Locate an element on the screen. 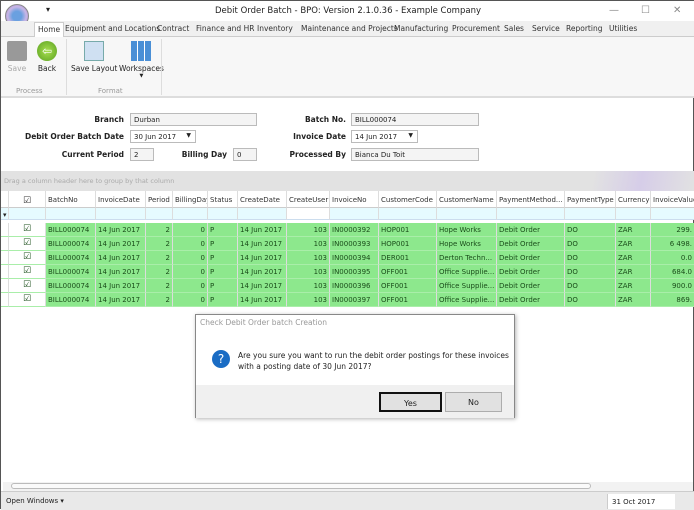 The width and height of the screenshot is (694, 510). grid-cell: Debit Order is located at coordinates (531, 286).